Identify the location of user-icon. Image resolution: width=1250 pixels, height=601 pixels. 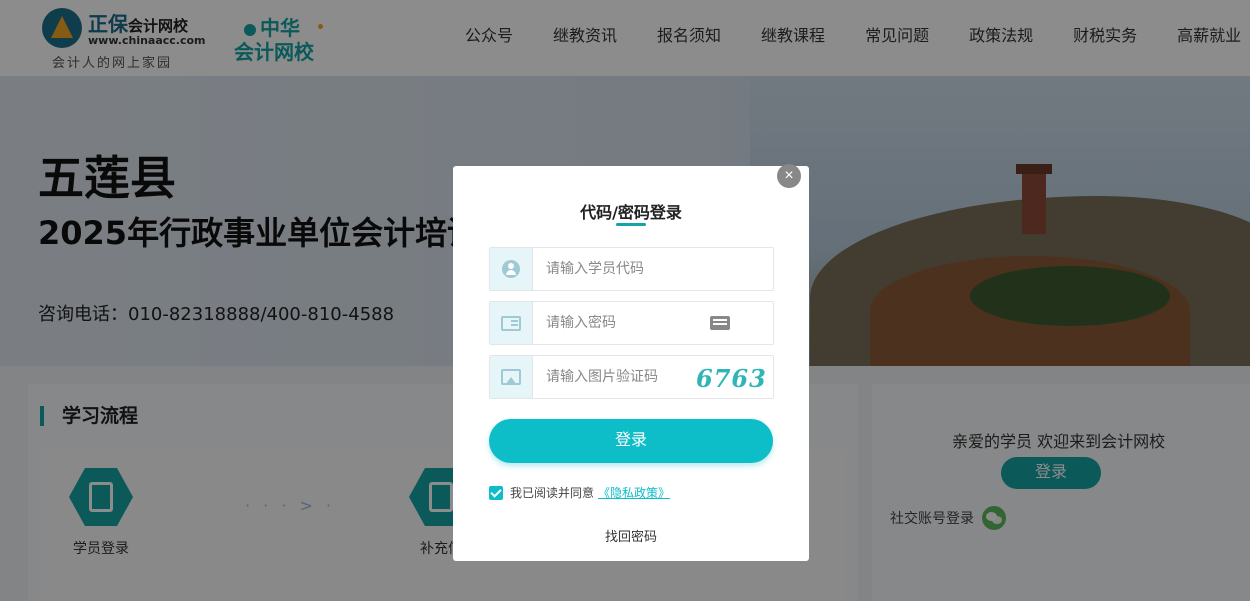
(511, 269).